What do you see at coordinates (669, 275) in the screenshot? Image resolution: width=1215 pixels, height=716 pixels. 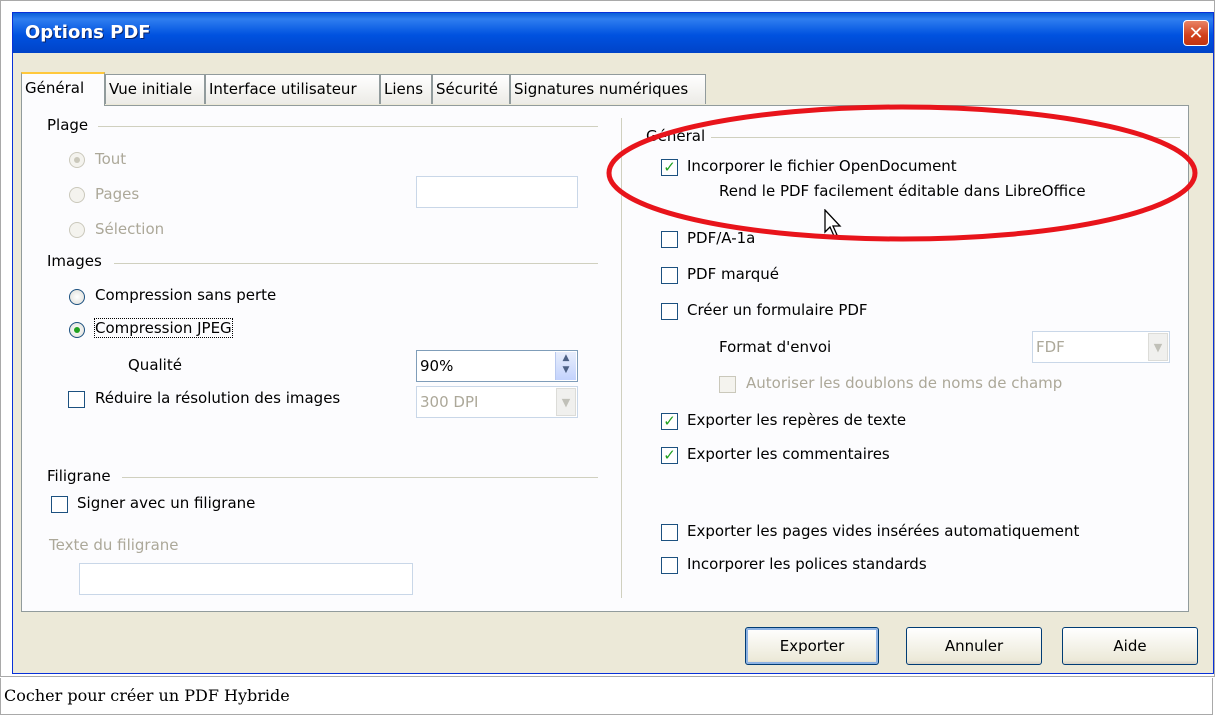 I see `tagged-pdf-checkbox` at bounding box center [669, 275].